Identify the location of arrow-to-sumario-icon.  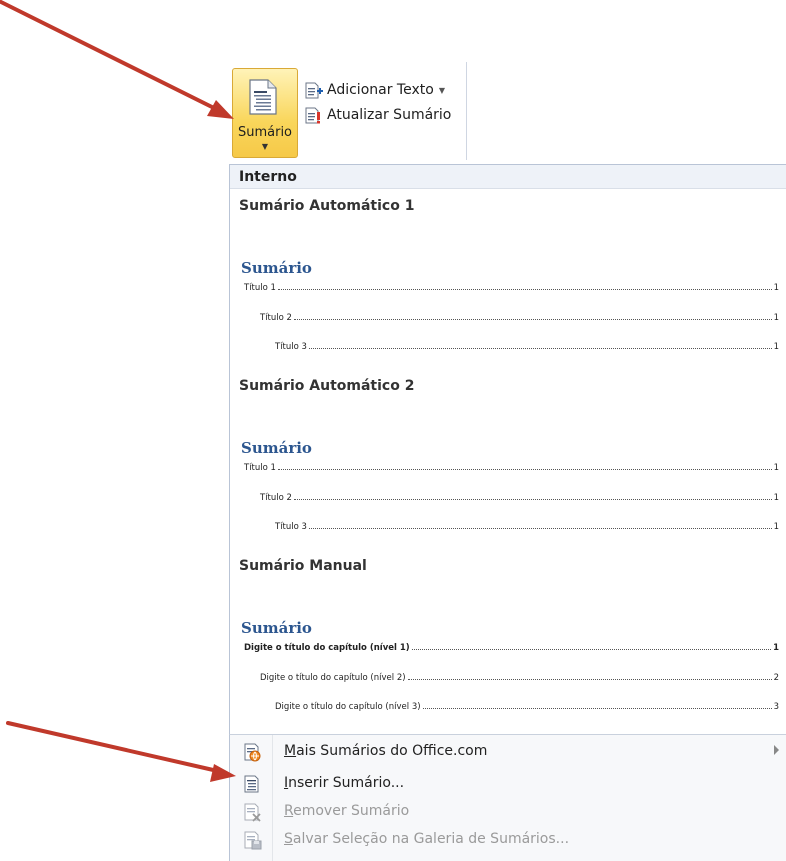
(117, 59).